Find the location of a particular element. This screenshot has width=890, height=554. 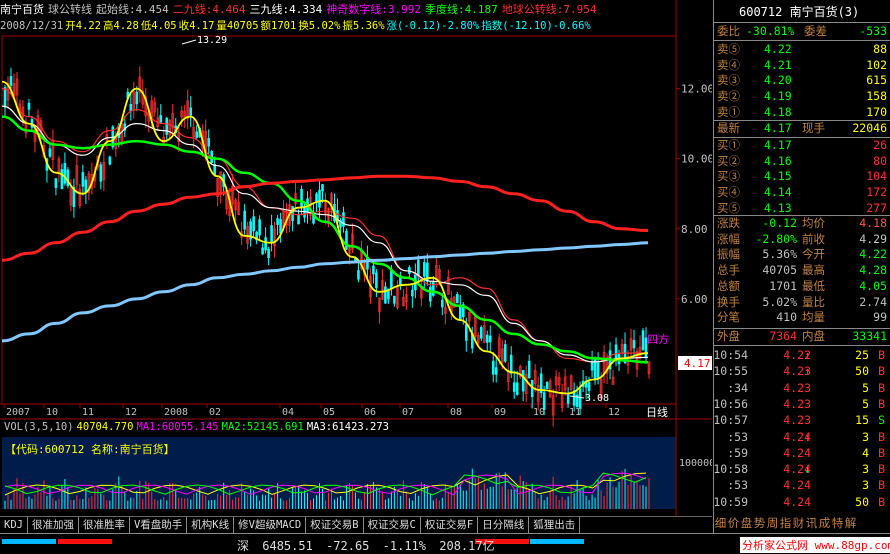

info-item: 指数(-12.10)-0.66% is located at coordinates (536, 26).